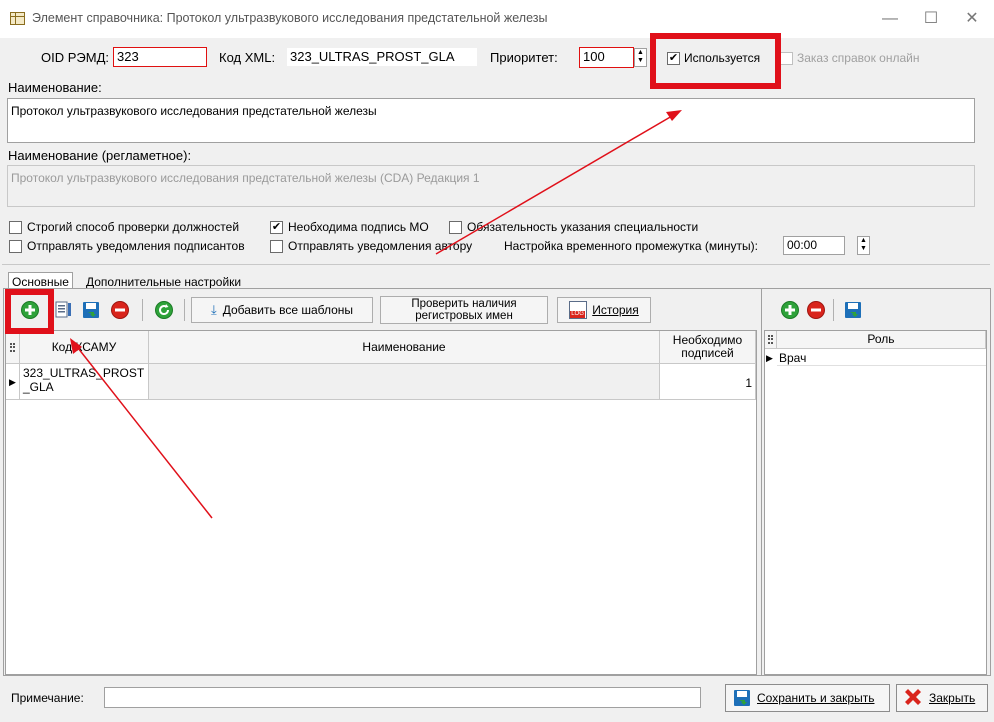  I want to click on arrow-line-to-add, so click(145, 433).